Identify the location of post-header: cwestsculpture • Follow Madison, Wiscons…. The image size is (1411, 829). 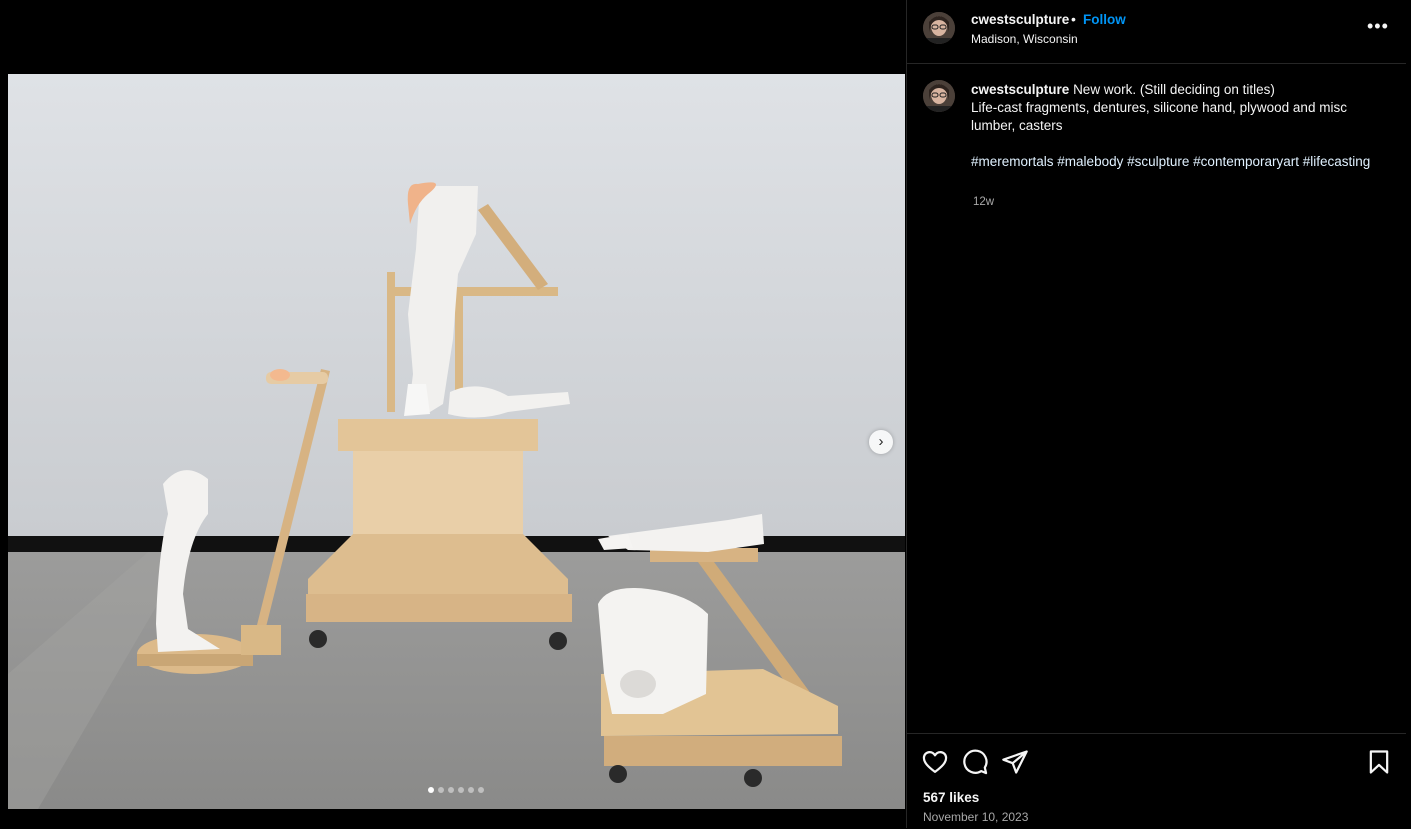
(1156, 32).